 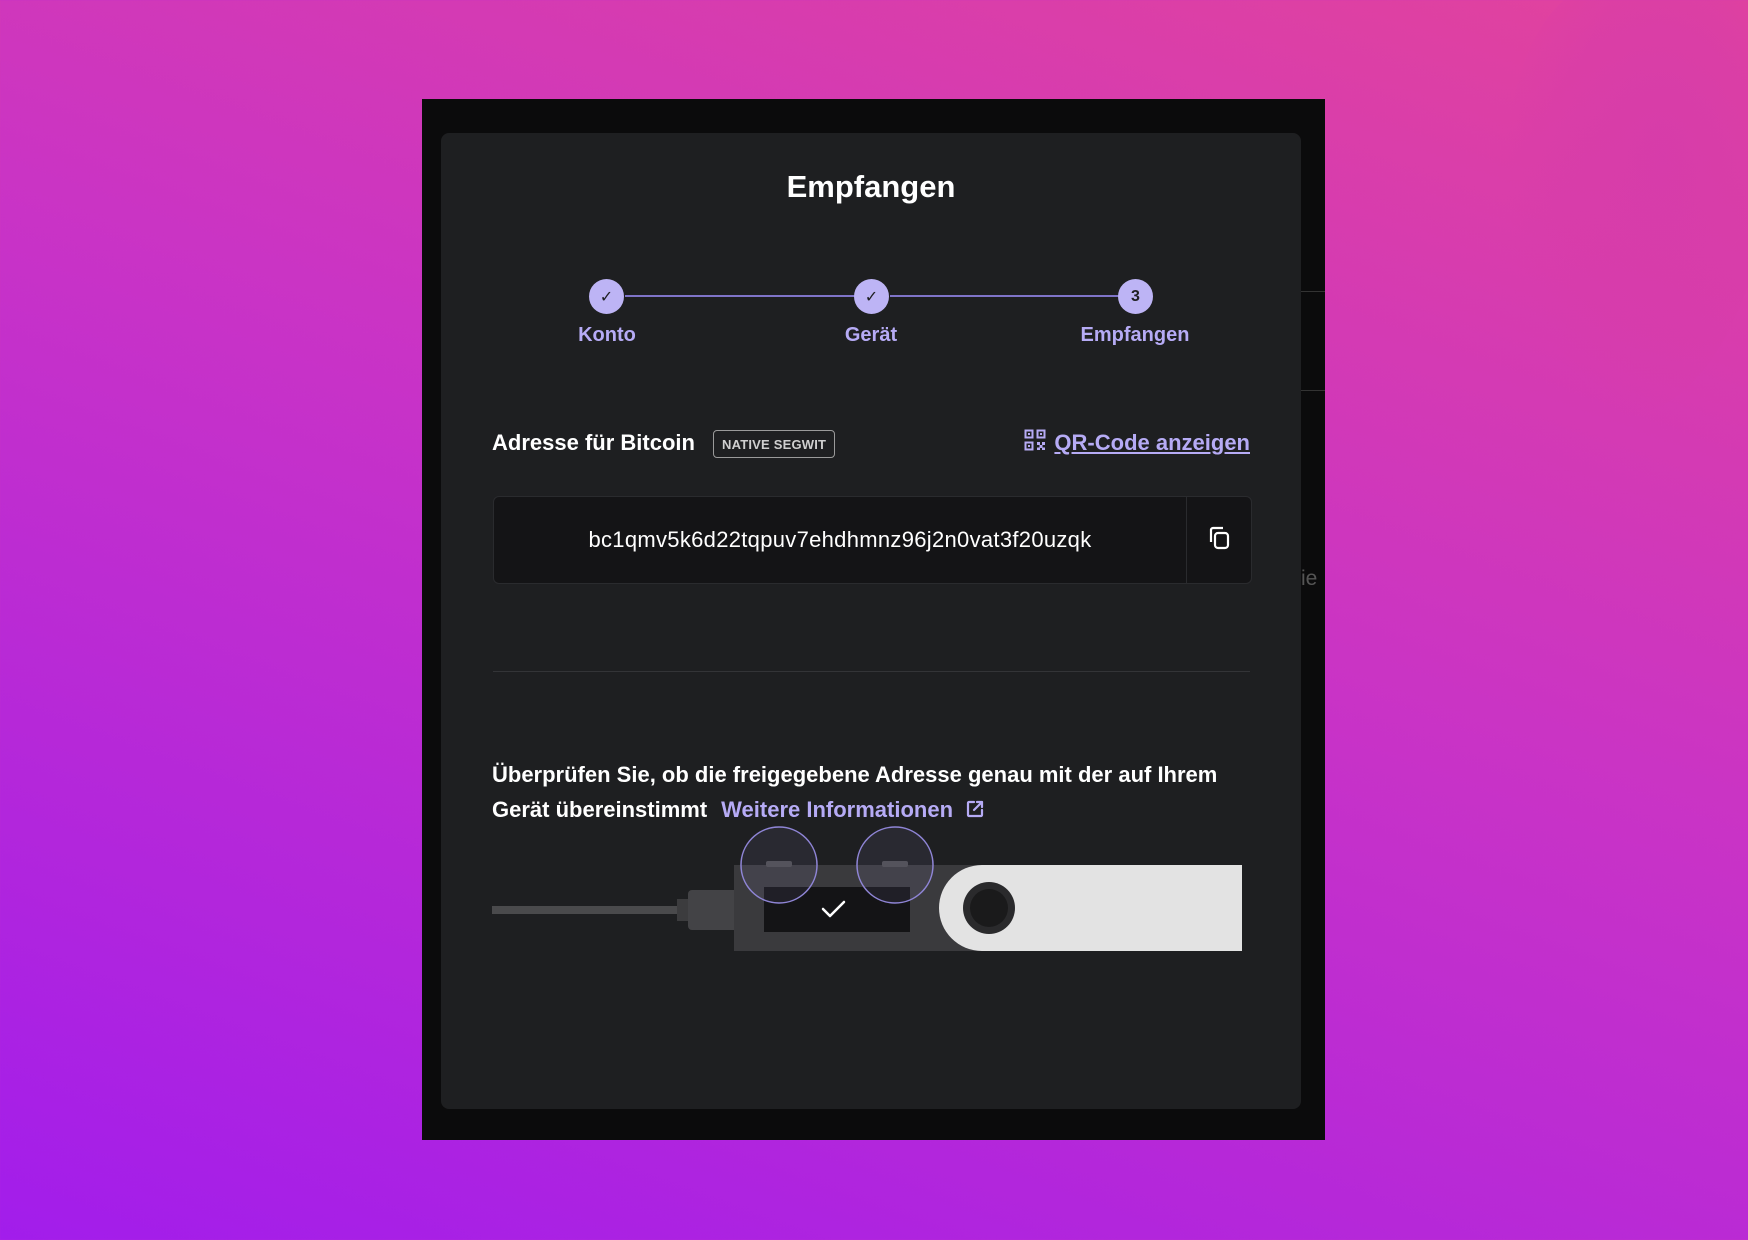 I want to click on copy-address-button, so click(x=1218, y=540).